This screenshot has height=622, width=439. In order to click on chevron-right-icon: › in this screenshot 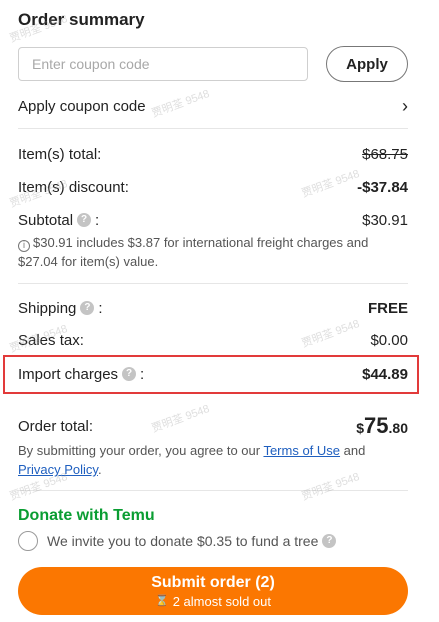, I will do `click(405, 106)`.